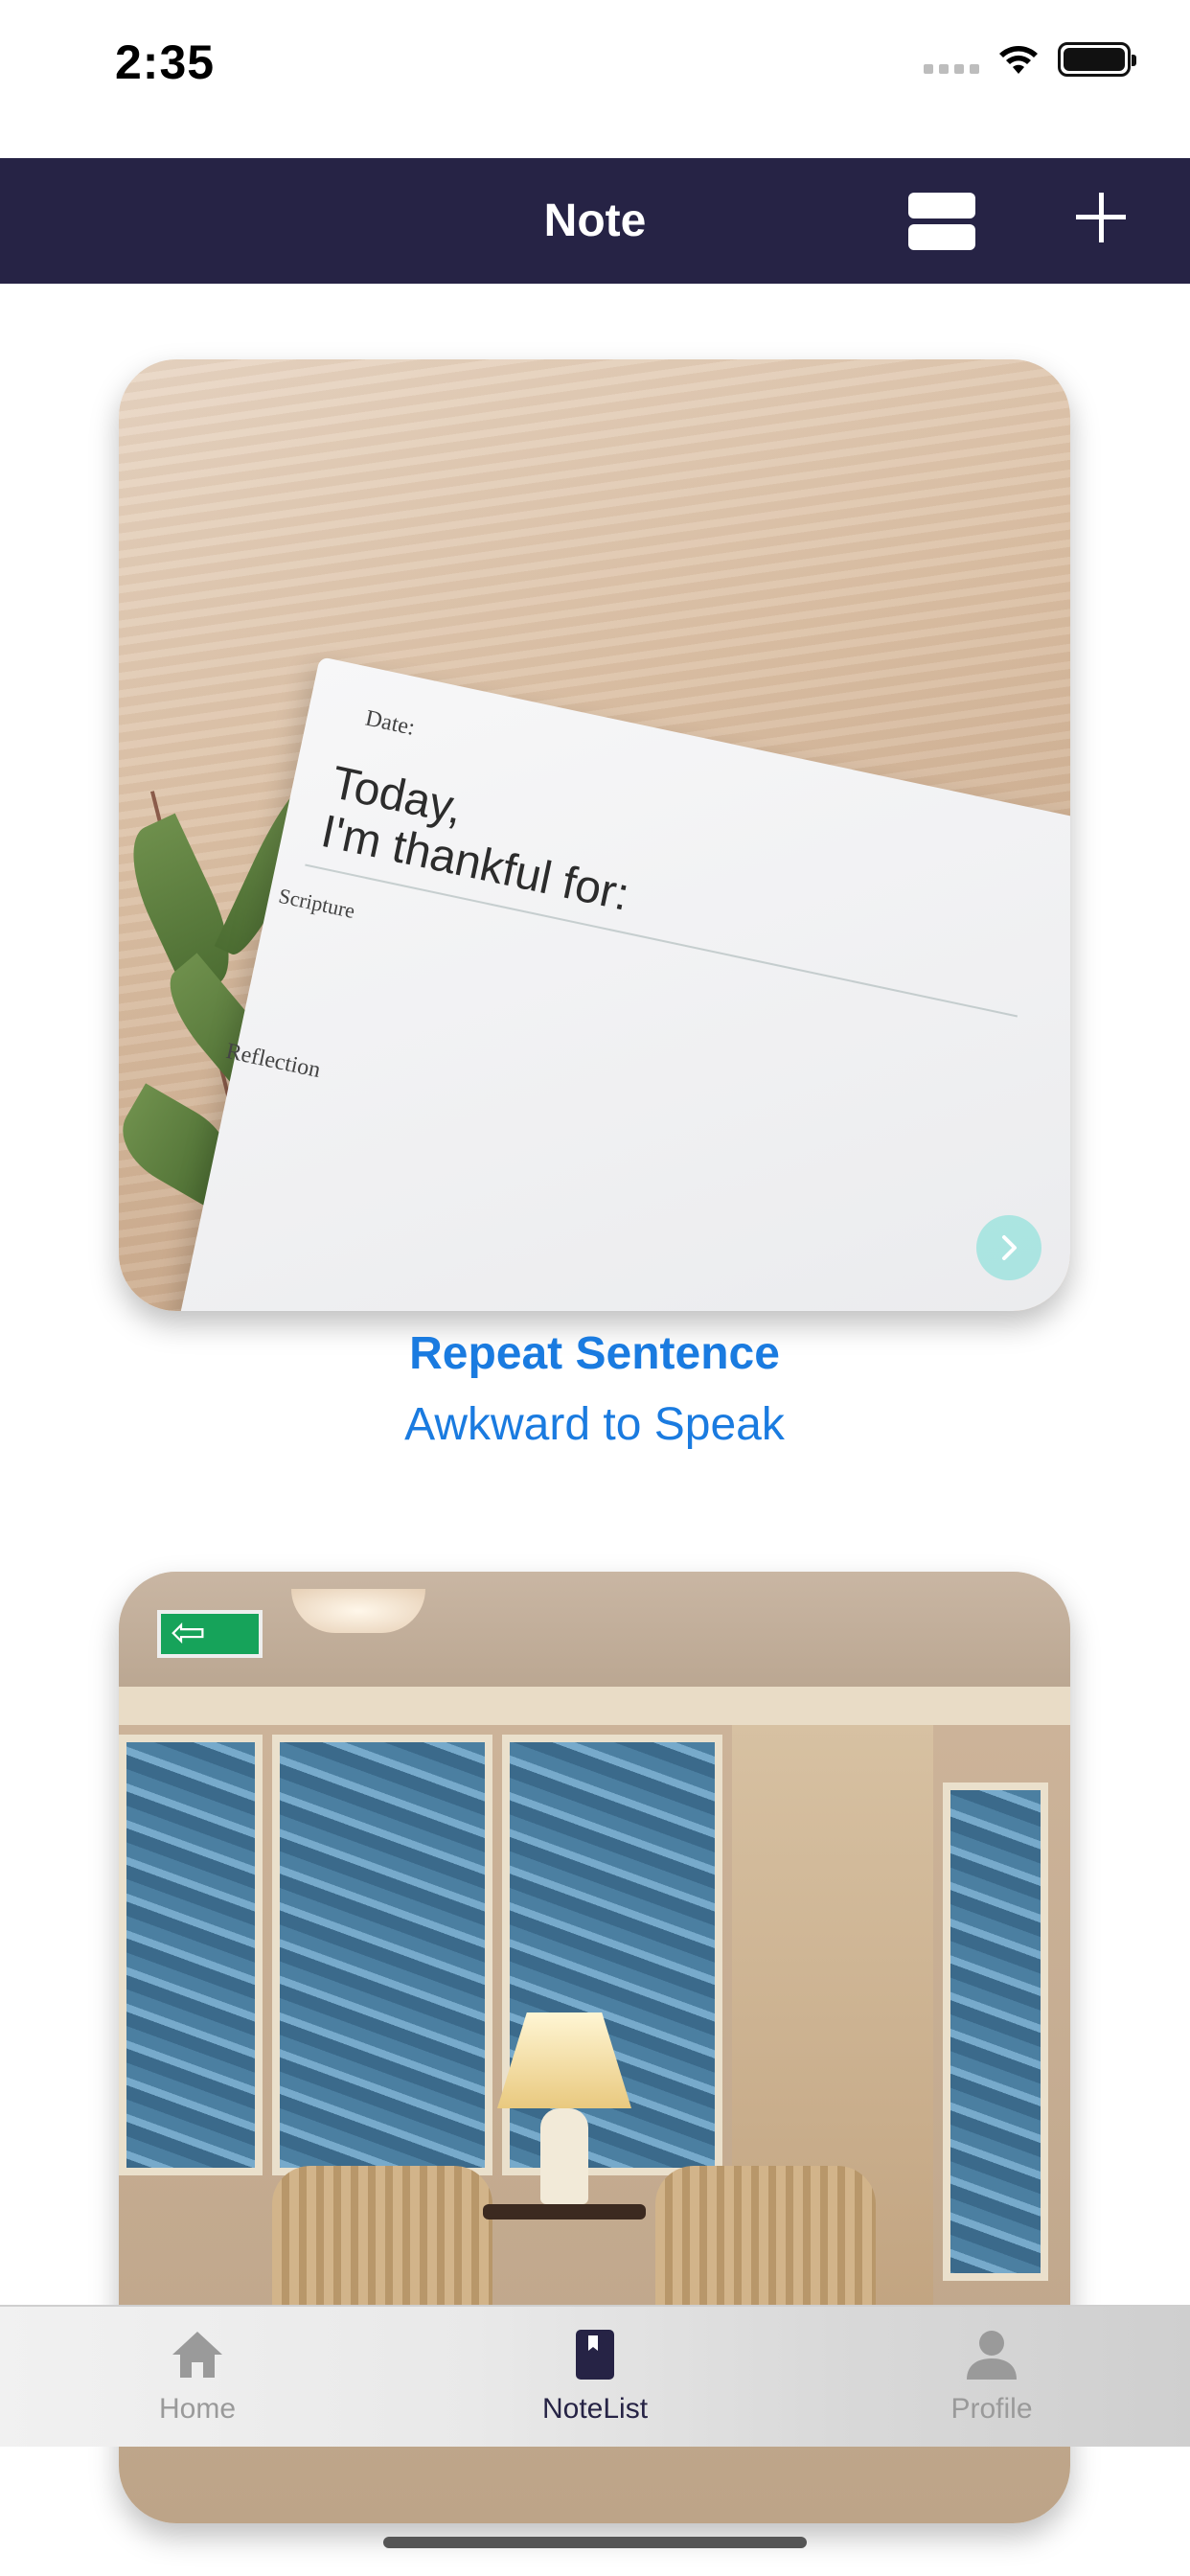 The height and width of the screenshot is (2576, 1190). What do you see at coordinates (210, 1633) in the screenshot?
I see `exit-sign-icon` at bounding box center [210, 1633].